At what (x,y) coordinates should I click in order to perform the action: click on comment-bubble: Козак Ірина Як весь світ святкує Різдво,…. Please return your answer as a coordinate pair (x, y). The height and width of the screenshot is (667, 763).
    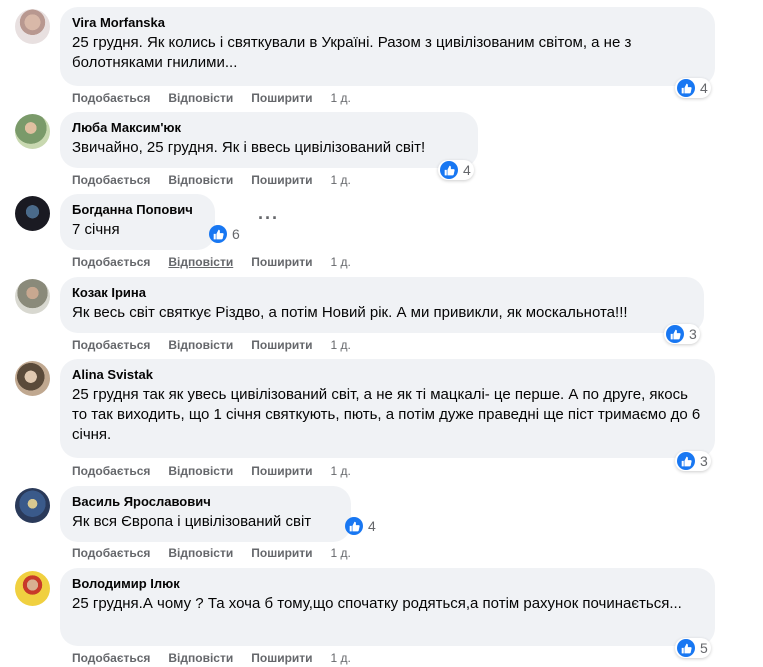
    Looking at the image, I should click on (382, 305).